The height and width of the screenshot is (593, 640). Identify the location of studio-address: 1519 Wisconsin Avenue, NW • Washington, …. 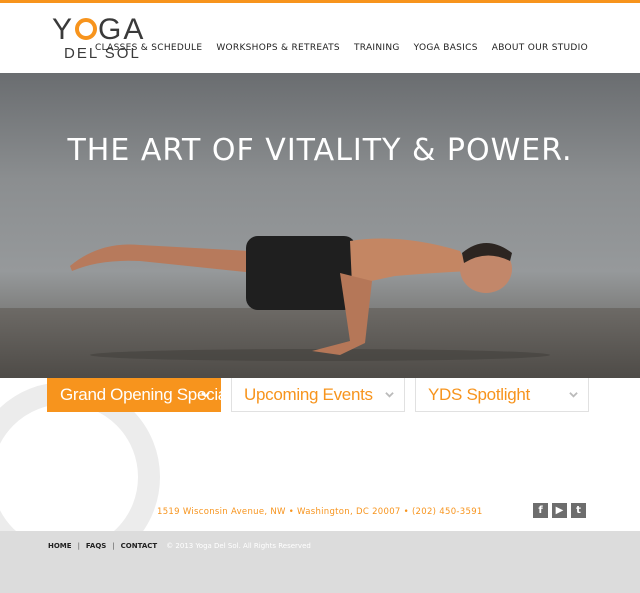
(320, 512).